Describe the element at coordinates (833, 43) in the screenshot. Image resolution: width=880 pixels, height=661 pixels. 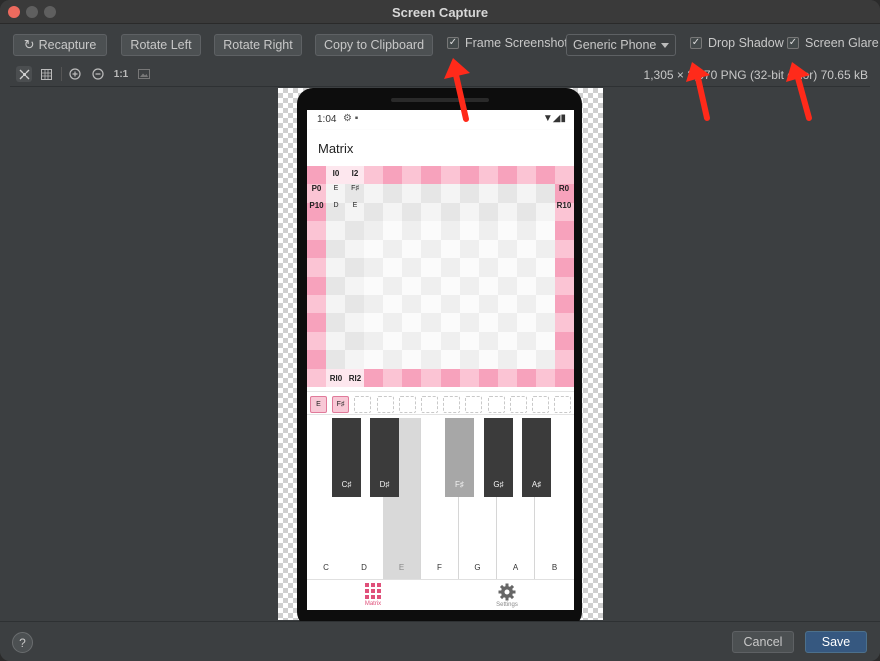
I see `screen-glare-checkbox: ✓ Screen Glare` at that location.